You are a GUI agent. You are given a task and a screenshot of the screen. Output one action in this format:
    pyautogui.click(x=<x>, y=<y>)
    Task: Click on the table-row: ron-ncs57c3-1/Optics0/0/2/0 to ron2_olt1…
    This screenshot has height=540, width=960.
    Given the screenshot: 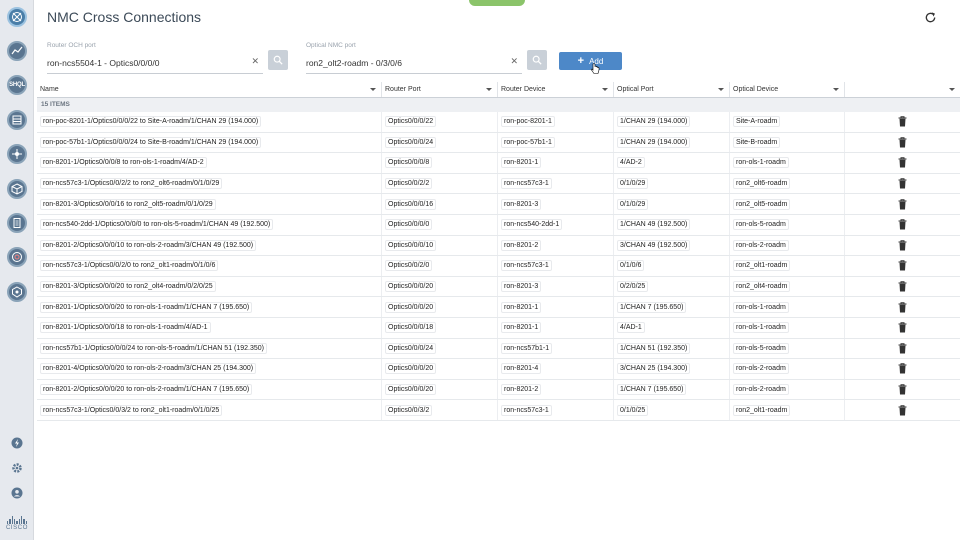 What is the action you would take?
    pyautogui.click(x=498, y=266)
    